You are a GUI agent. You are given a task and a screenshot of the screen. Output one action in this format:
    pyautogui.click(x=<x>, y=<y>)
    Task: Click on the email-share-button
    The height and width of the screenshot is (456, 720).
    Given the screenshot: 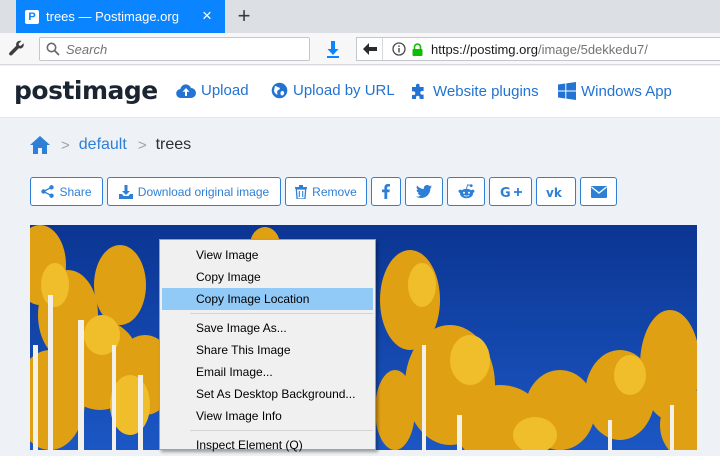 What is the action you would take?
    pyautogui.click(x=598, y=191)
    